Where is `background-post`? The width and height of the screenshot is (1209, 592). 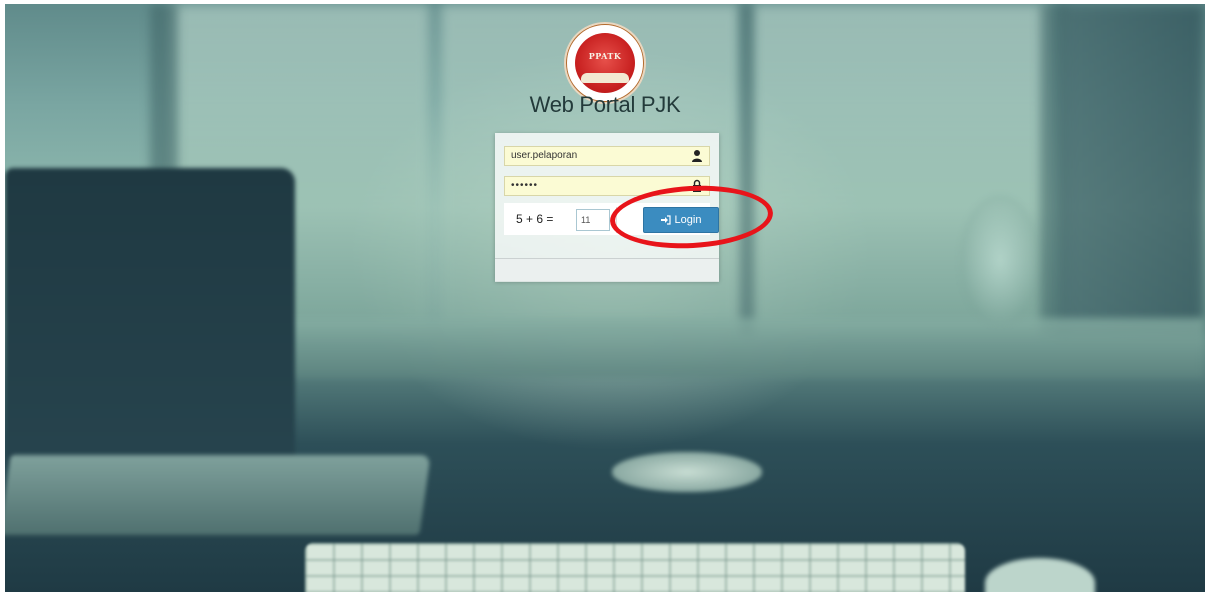
background-post is located at coordinates (747, 169).